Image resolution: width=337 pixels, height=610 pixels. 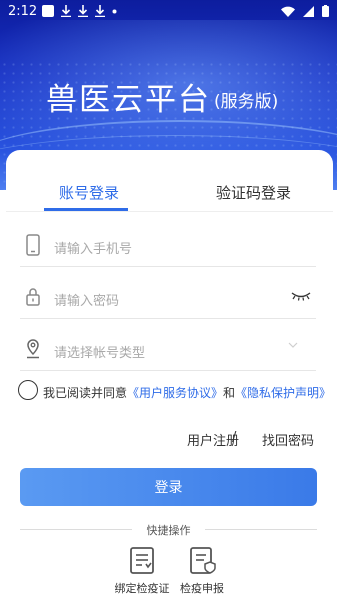 I want to click on service-agreement-link: 《用户服务协议》, so click(x=175, y=393).